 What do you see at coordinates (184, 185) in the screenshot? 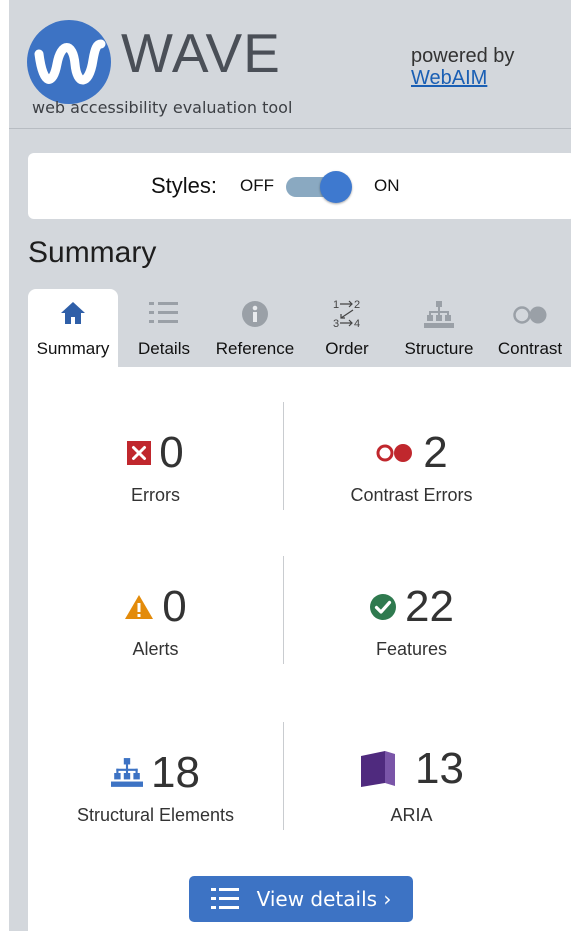
I see `styles-label: Styles:` at bounding box center [184, 185].